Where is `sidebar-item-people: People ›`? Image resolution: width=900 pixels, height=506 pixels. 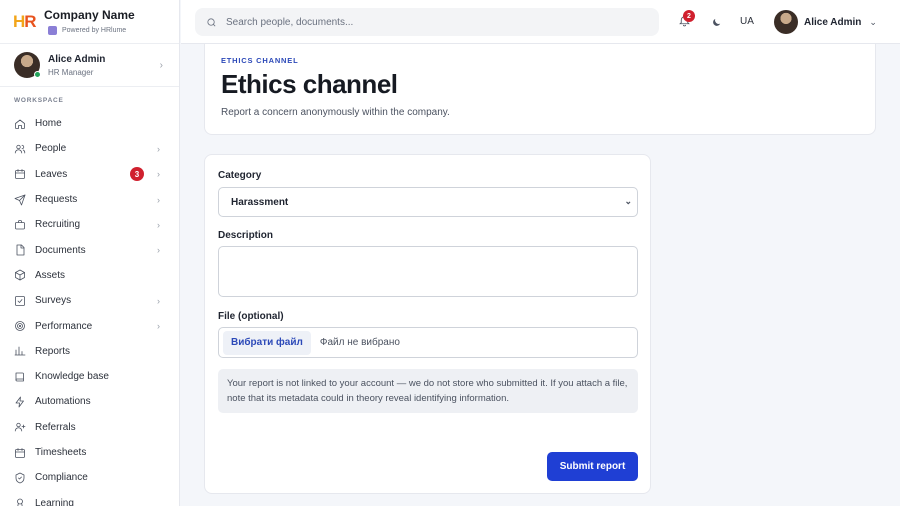 sidebar-item-people: People › is located at coordinates (89, 148).